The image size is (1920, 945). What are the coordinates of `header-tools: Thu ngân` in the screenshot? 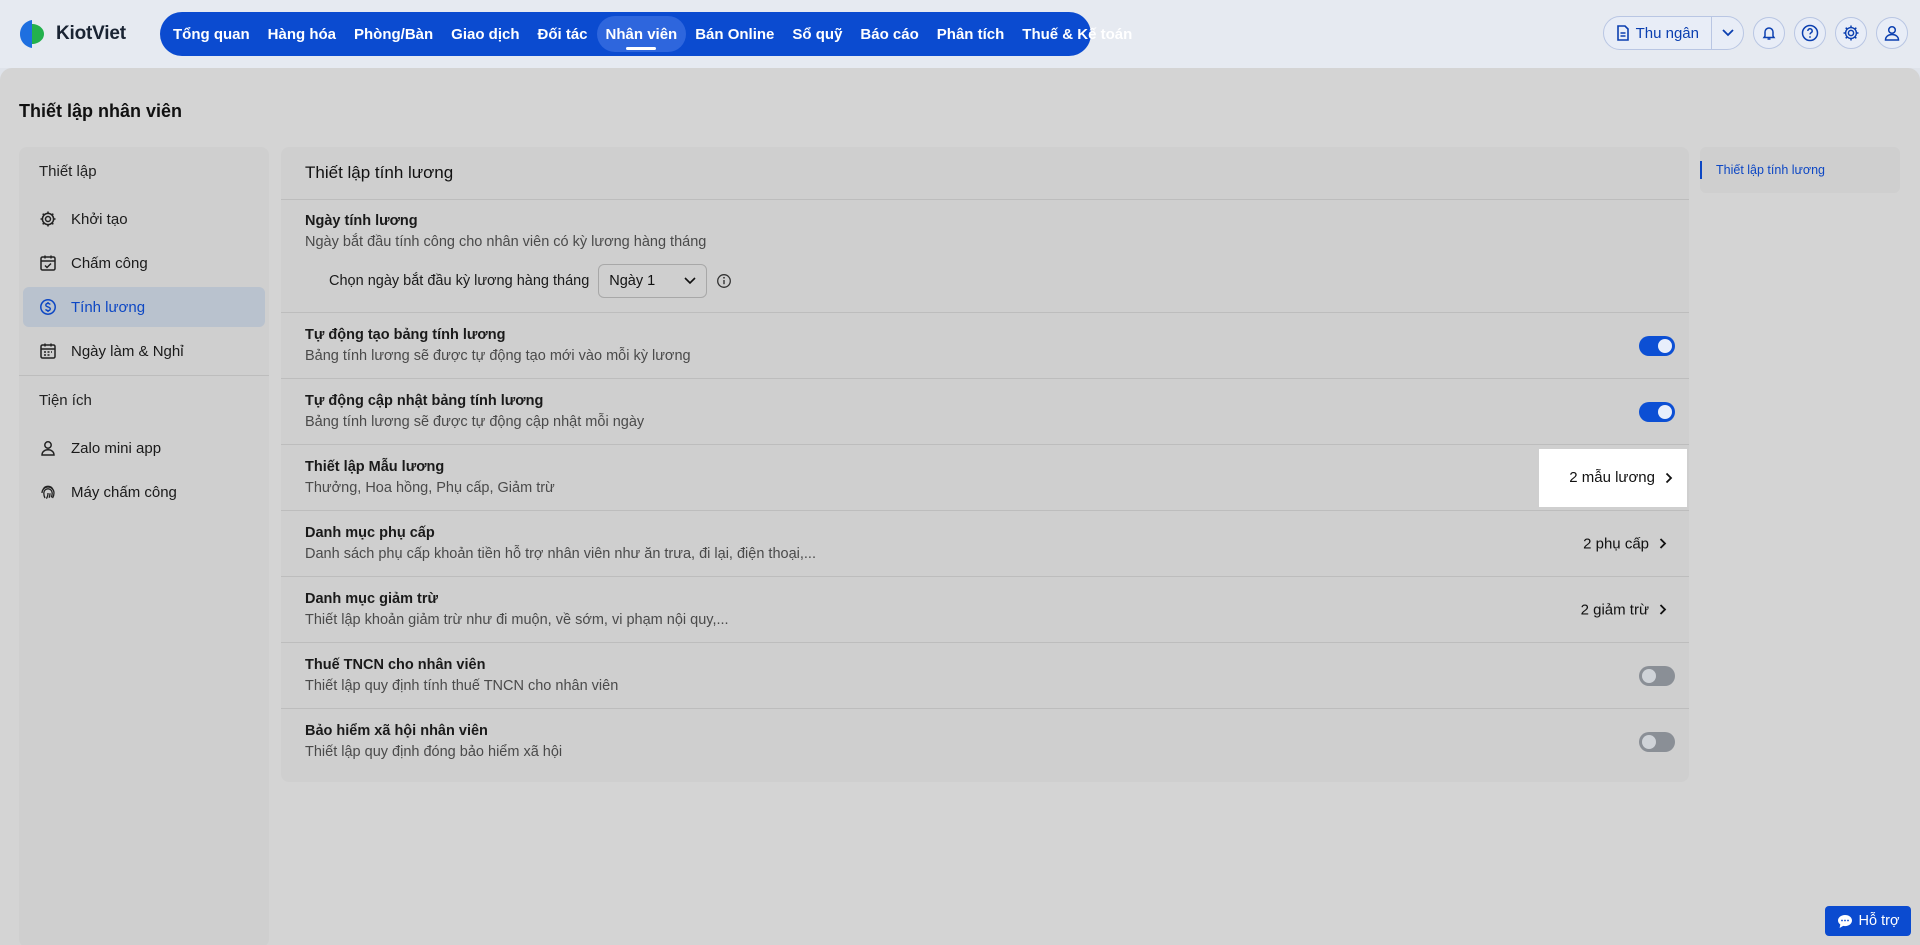 It's located at (1755, 33).